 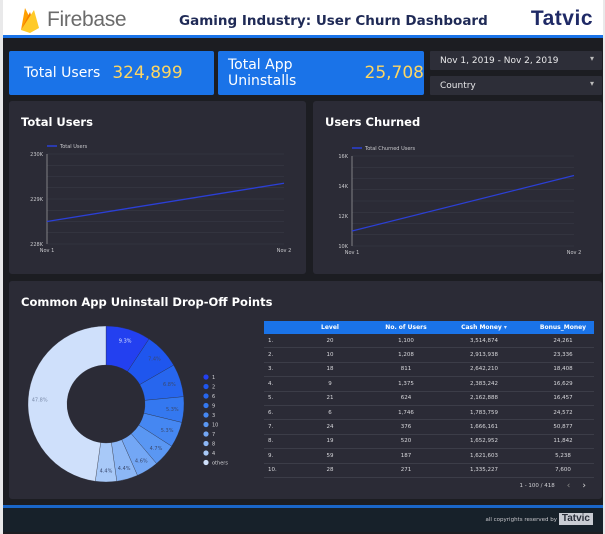 What do you see at coordinates (484, 383) in the screenshot?
I see `cell-cash-money: 2,383,242` at bounding box center [484, 383].